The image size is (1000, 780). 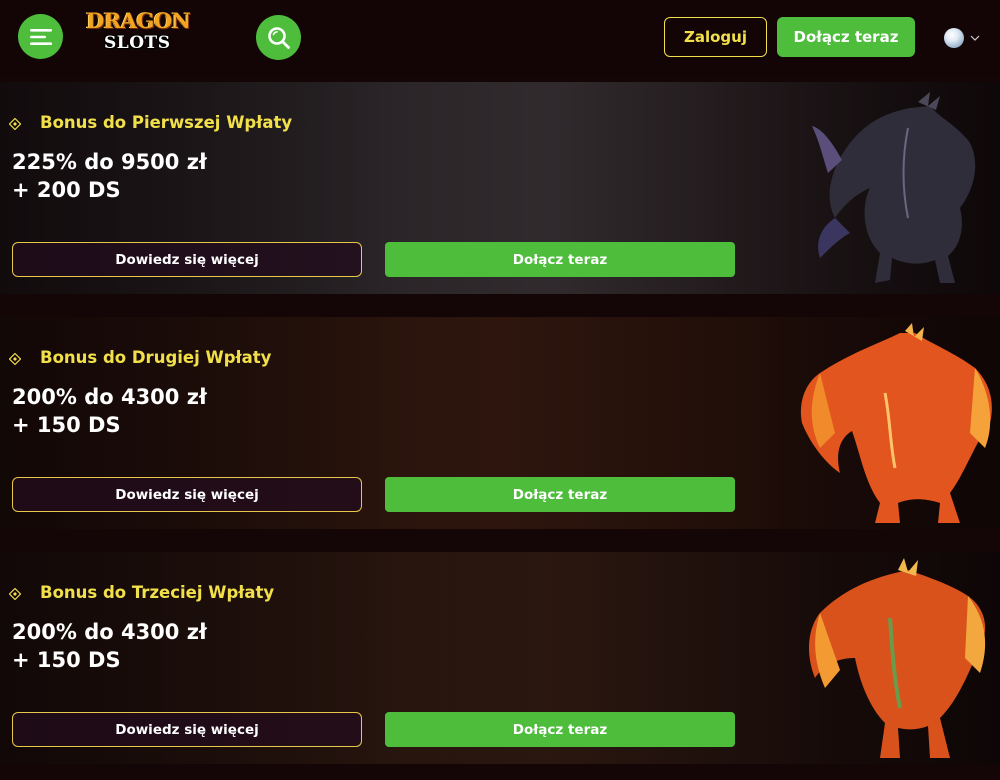 I want to click on bonus-title: Bonus do Pierwszej Wpłaty, so click(x=166, y=122).